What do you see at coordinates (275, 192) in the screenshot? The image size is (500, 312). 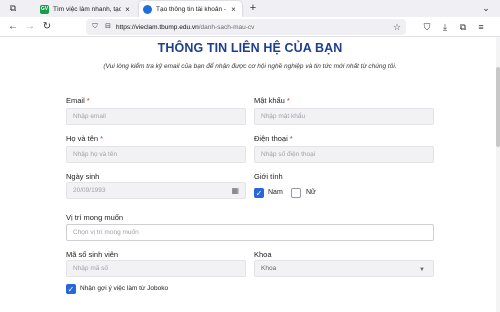 I see `gender-male-label: Nam` at bounding box center [275, 192].